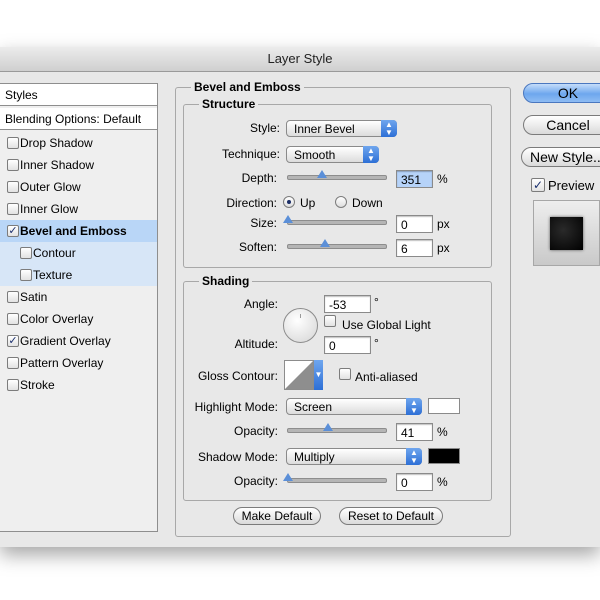 This screenshot has height=600, width=600. Describe the element at coordinates (78, 143) in the screenshot. I see `style-item-drop-shadow: Drop Shadow` at that location.